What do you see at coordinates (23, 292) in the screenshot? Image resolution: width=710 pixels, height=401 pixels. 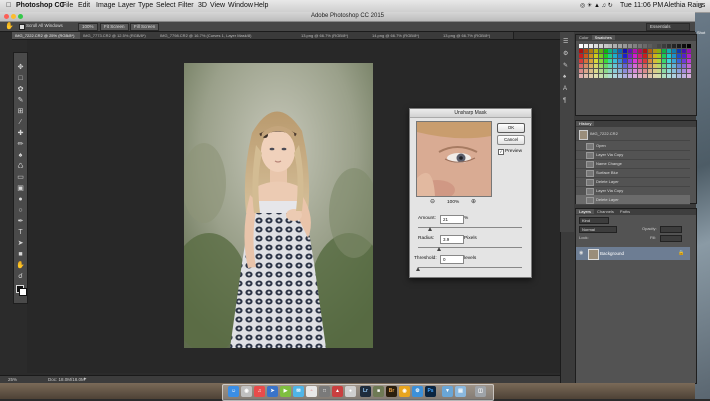 I see `background-color-swatch` at bounding box center [23, 292].